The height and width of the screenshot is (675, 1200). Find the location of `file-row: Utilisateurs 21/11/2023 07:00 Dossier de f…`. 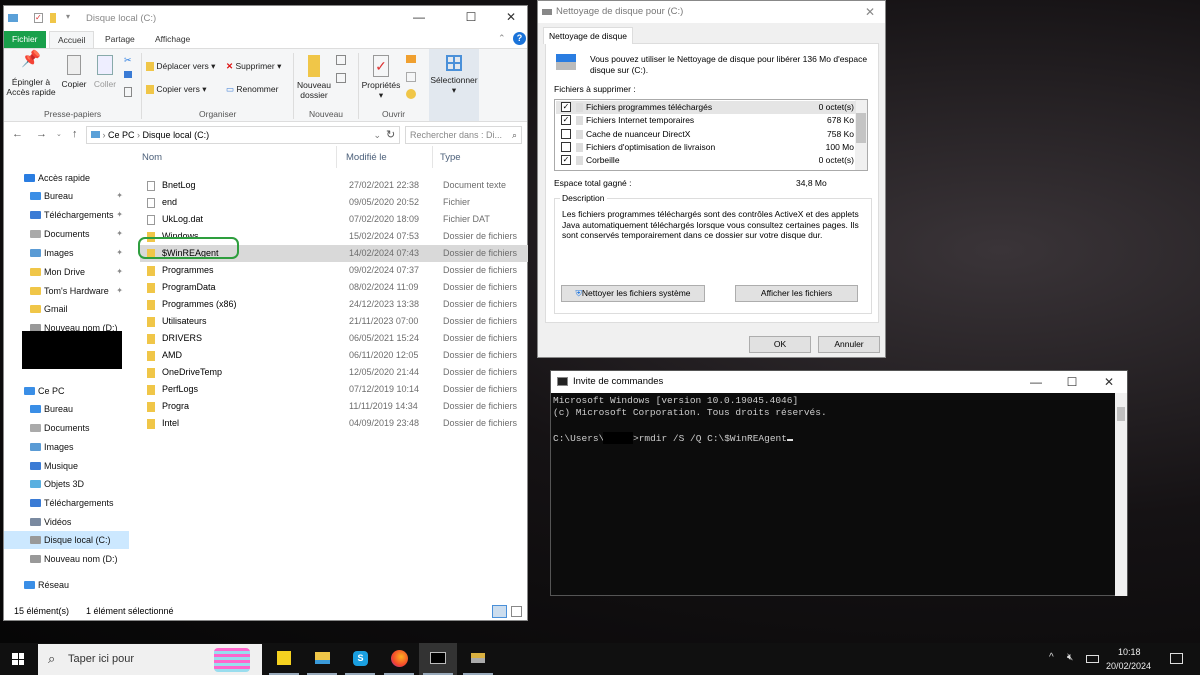

file-row: Utilisateurs 21/11/2023 07:00 Dossier de f… is located at coordinates (334, 321).